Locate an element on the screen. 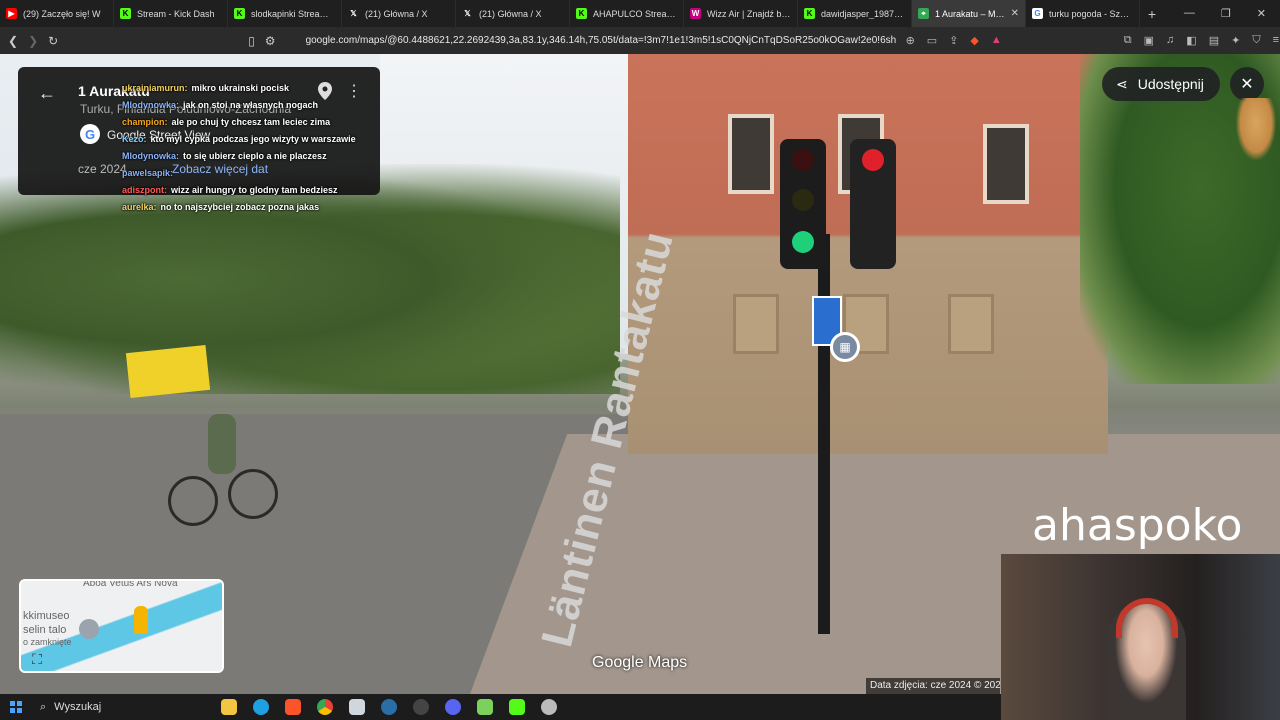 The width and height of the screenshot is (1280, 720). menu-icon: ≡ is located at coordinates (1276, 40).